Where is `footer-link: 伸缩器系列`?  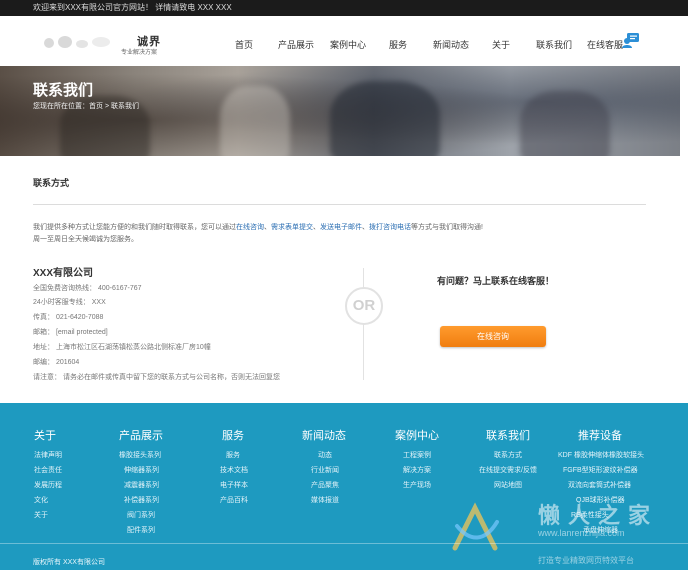
footer-link: 伸缩器系列 is located at coordinates (141, 470).